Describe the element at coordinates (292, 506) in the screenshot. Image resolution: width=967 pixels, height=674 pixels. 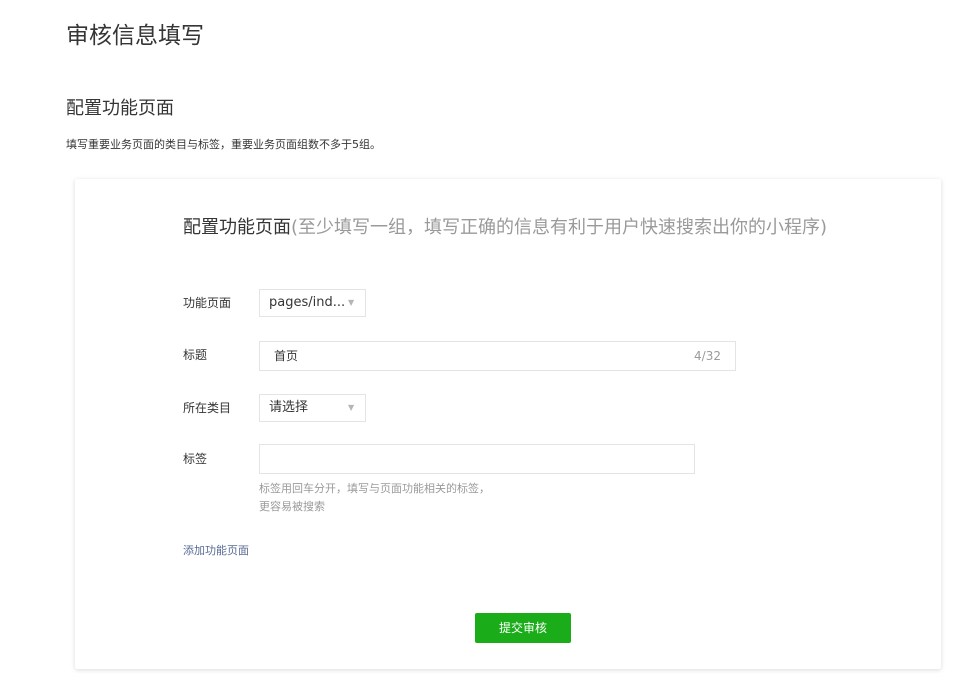
I see `tags-hint-line-2: 更容易被搜索` at that location.